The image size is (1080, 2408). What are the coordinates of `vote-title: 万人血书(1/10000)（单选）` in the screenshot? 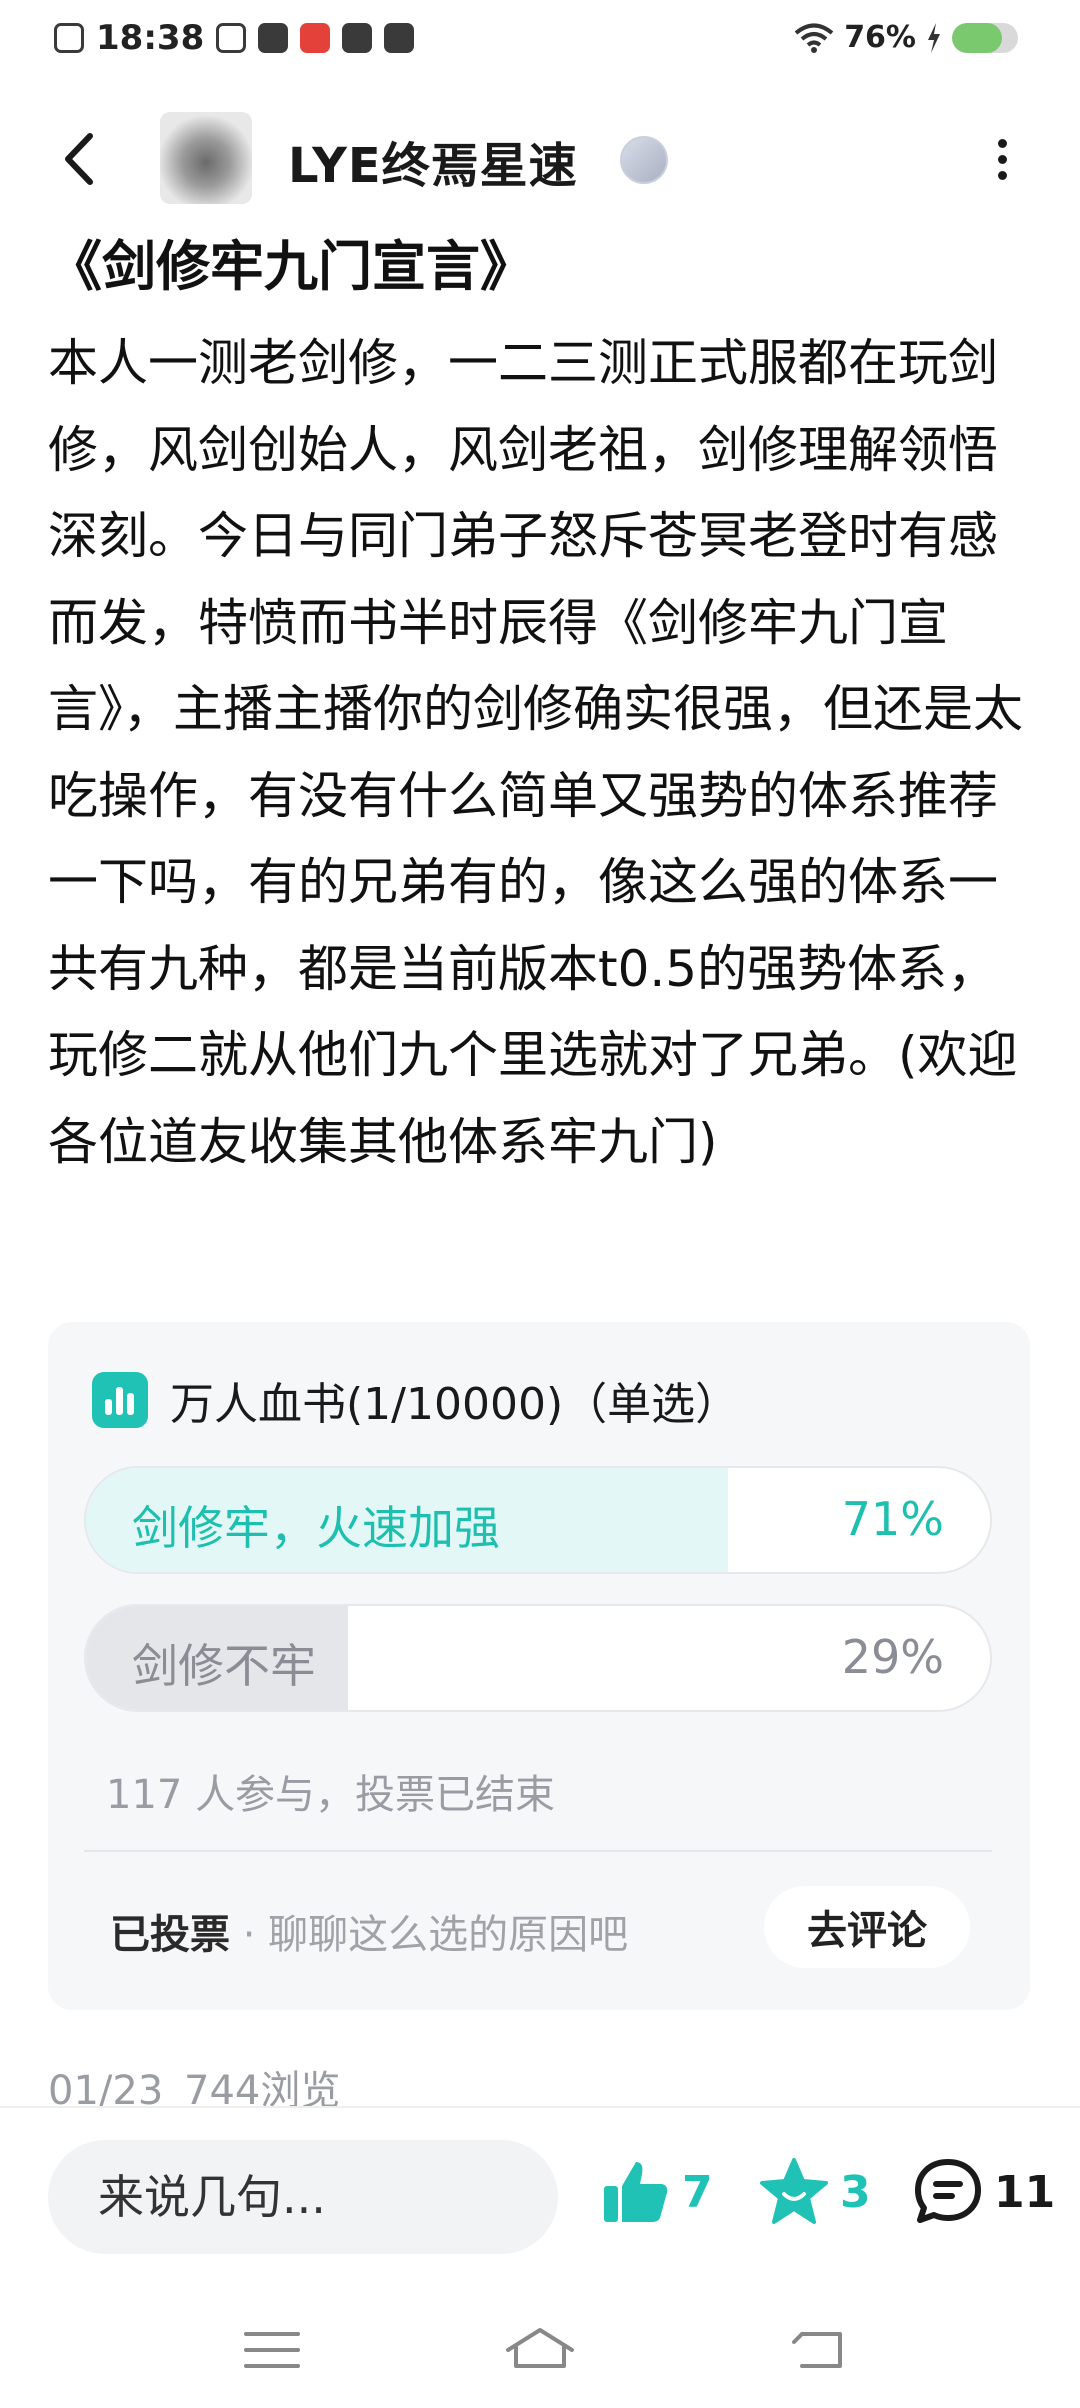 It's located at (455, 1404).